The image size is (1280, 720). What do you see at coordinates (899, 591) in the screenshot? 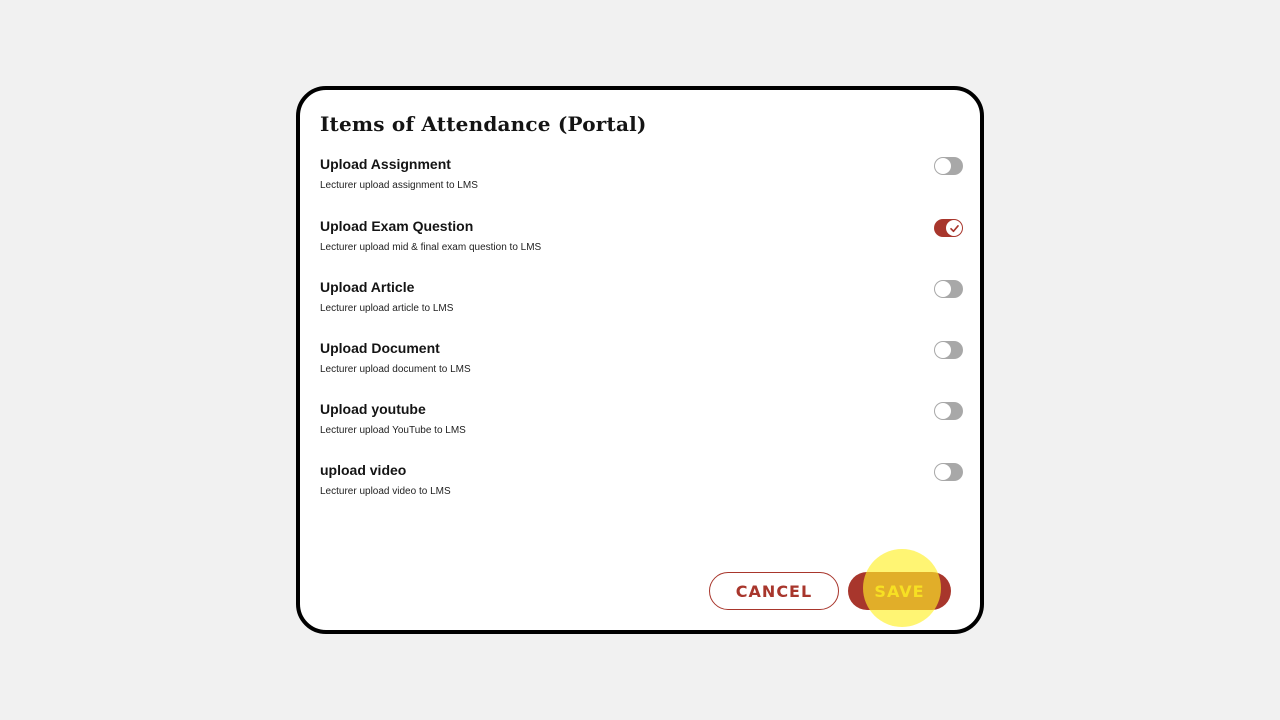
I see `save-button: SAVE` at bounding box center [899, 591].